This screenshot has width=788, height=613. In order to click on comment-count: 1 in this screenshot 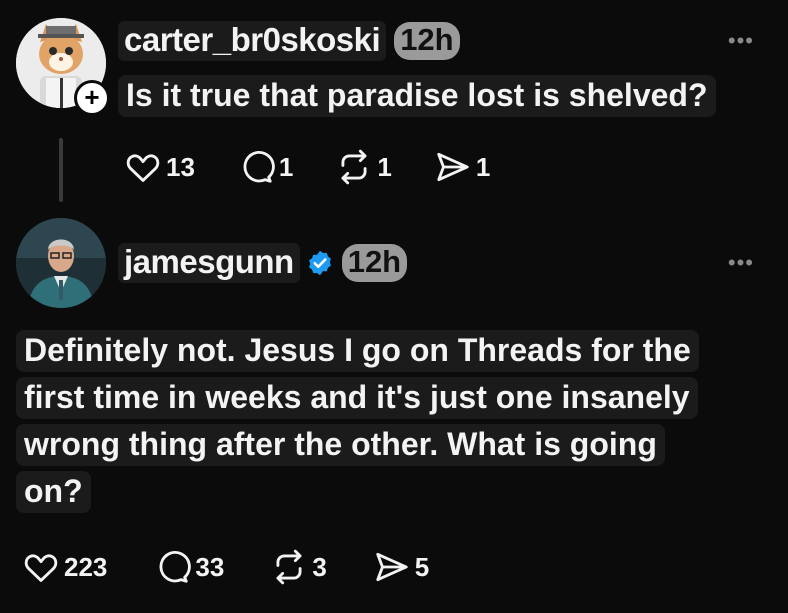, I will do `click(286, 166)`.